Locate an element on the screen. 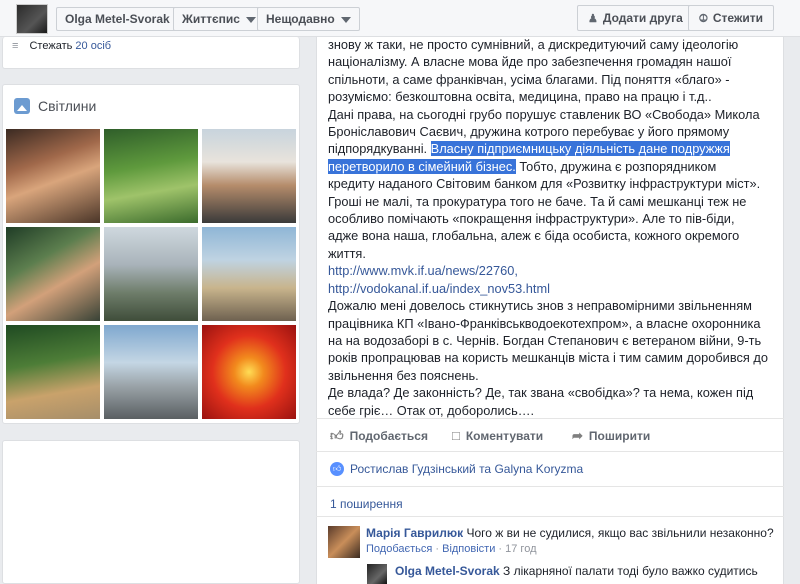 The height and width of the screenshot is (584, 800). post-line: себе гріє… Отак от, доборолись…. is located at coordinates (431, 410).